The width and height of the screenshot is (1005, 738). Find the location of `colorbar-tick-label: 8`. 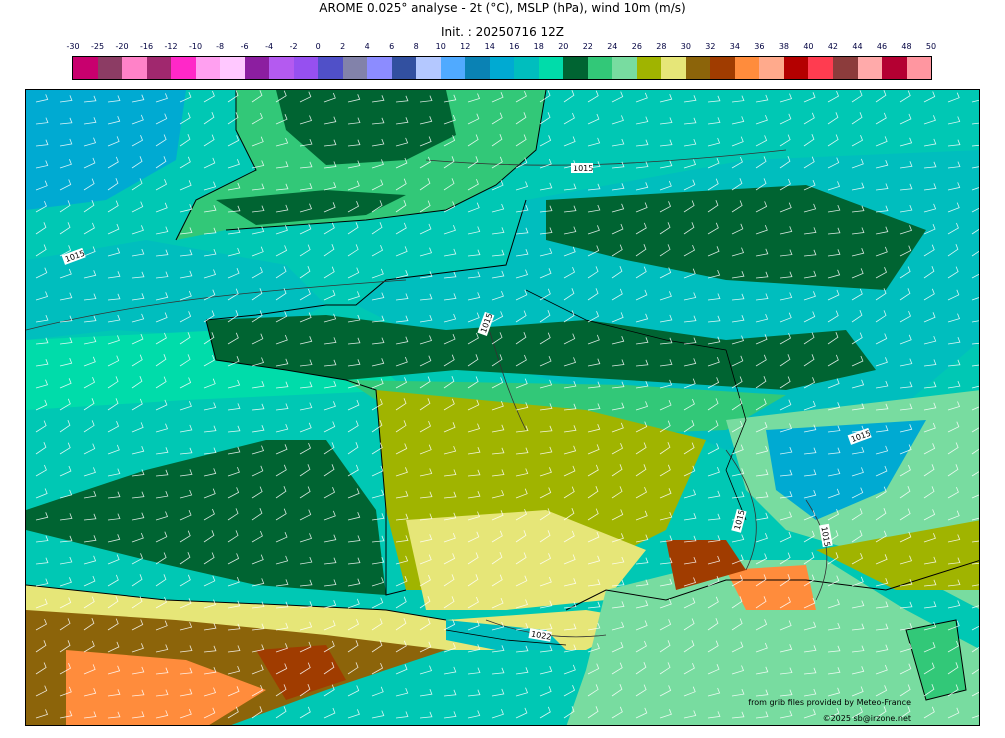

colorbar-tick-label: 8 is located at coordinates (416, 46).